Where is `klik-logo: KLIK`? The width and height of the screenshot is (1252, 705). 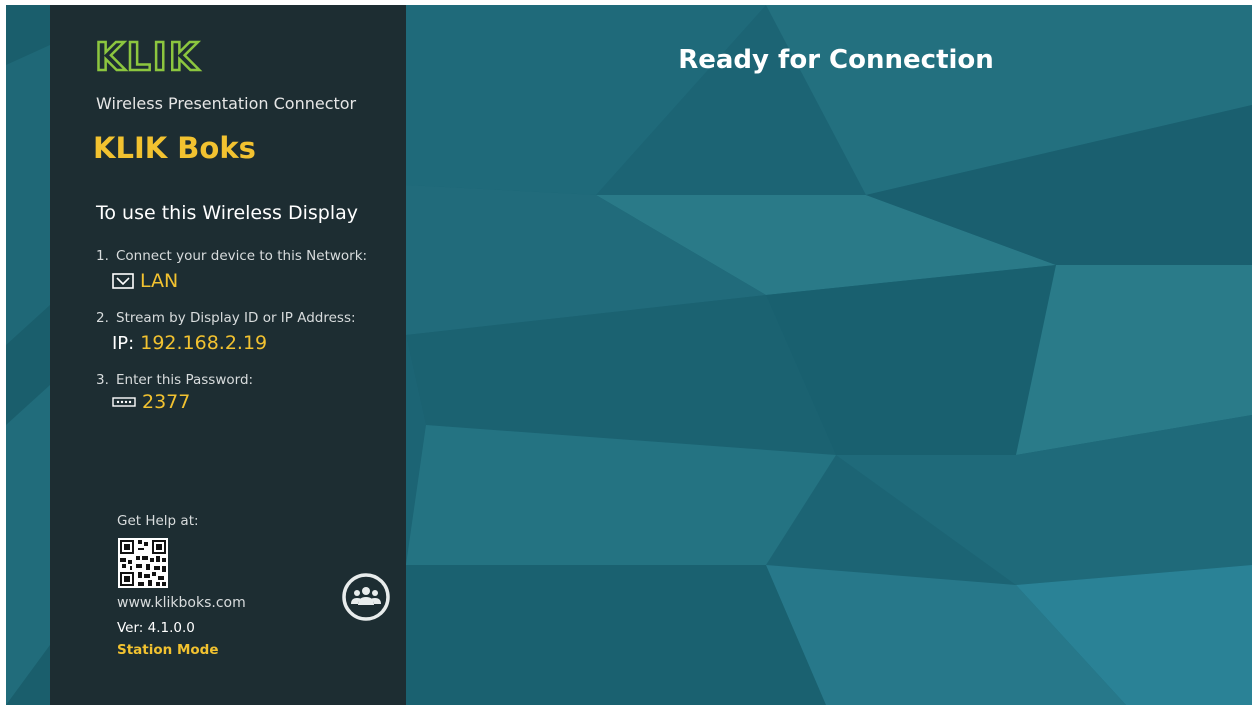 klik-logo: KLIK is located at coordinates (147, 57).